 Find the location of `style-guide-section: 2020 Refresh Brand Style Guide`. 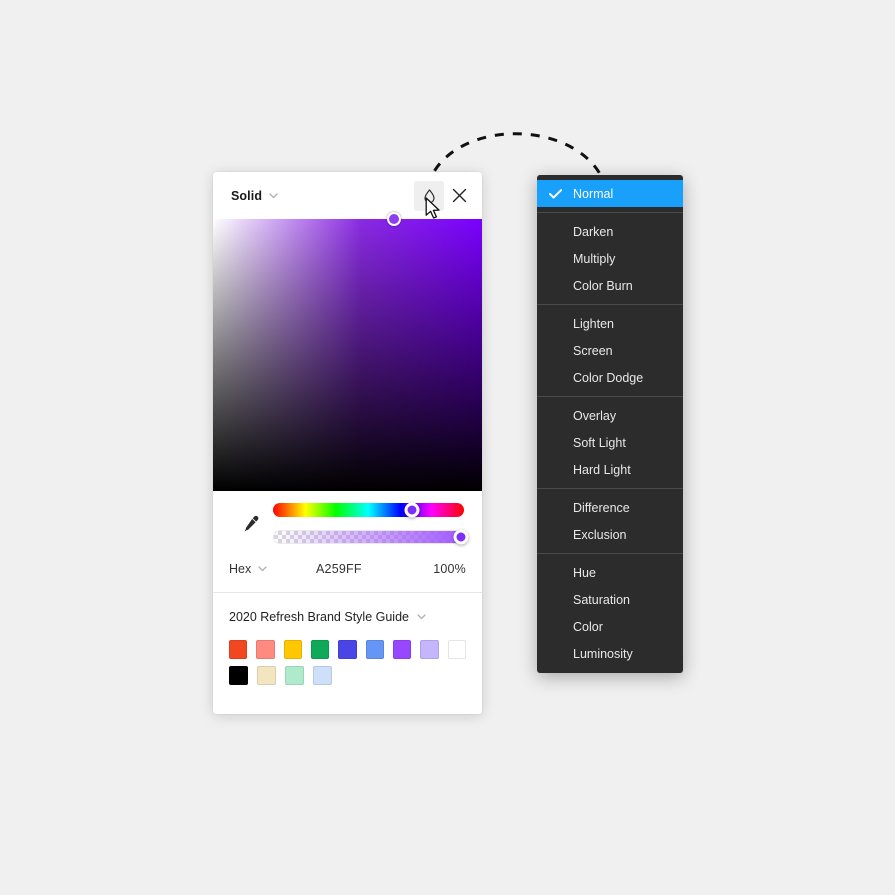

style-guide-section: 2020 Refresh Brand Style Guide is located at coordinates (347, 653).